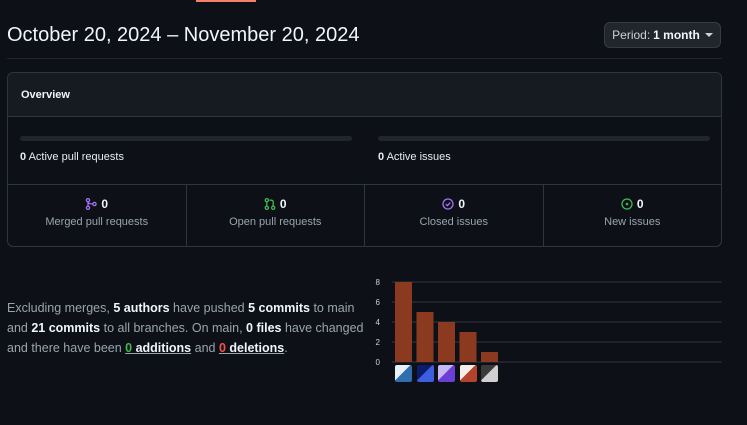  Describe the element at coordinates (141, 308) in the screenshot. I see `authors-count-link: 5 authors` at that location.